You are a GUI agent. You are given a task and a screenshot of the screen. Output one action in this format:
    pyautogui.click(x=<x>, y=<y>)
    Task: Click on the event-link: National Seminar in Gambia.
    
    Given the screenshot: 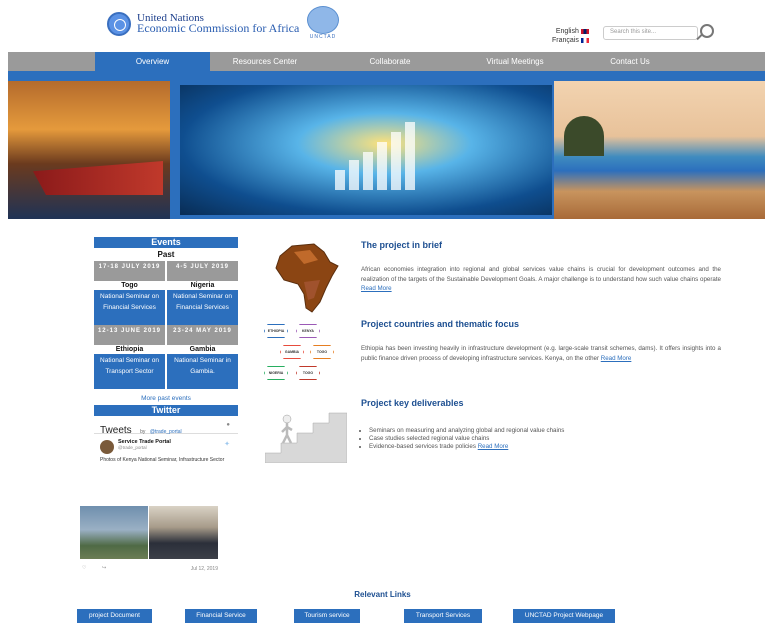 What is the action you would take?
    pyautogui.click(x=202, y=371)
    